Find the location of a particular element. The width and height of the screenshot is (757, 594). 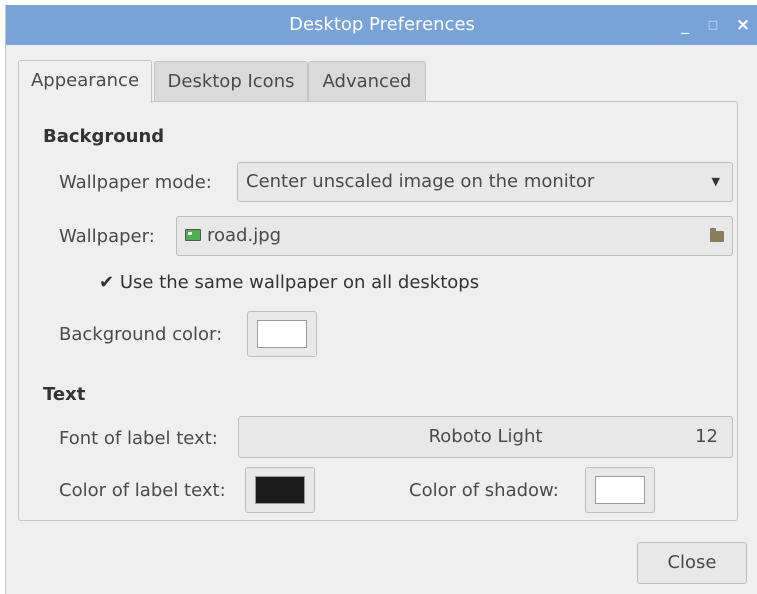

wallpaper-mode-label: Wallpaper mode: is located at coordinates (135, 182).